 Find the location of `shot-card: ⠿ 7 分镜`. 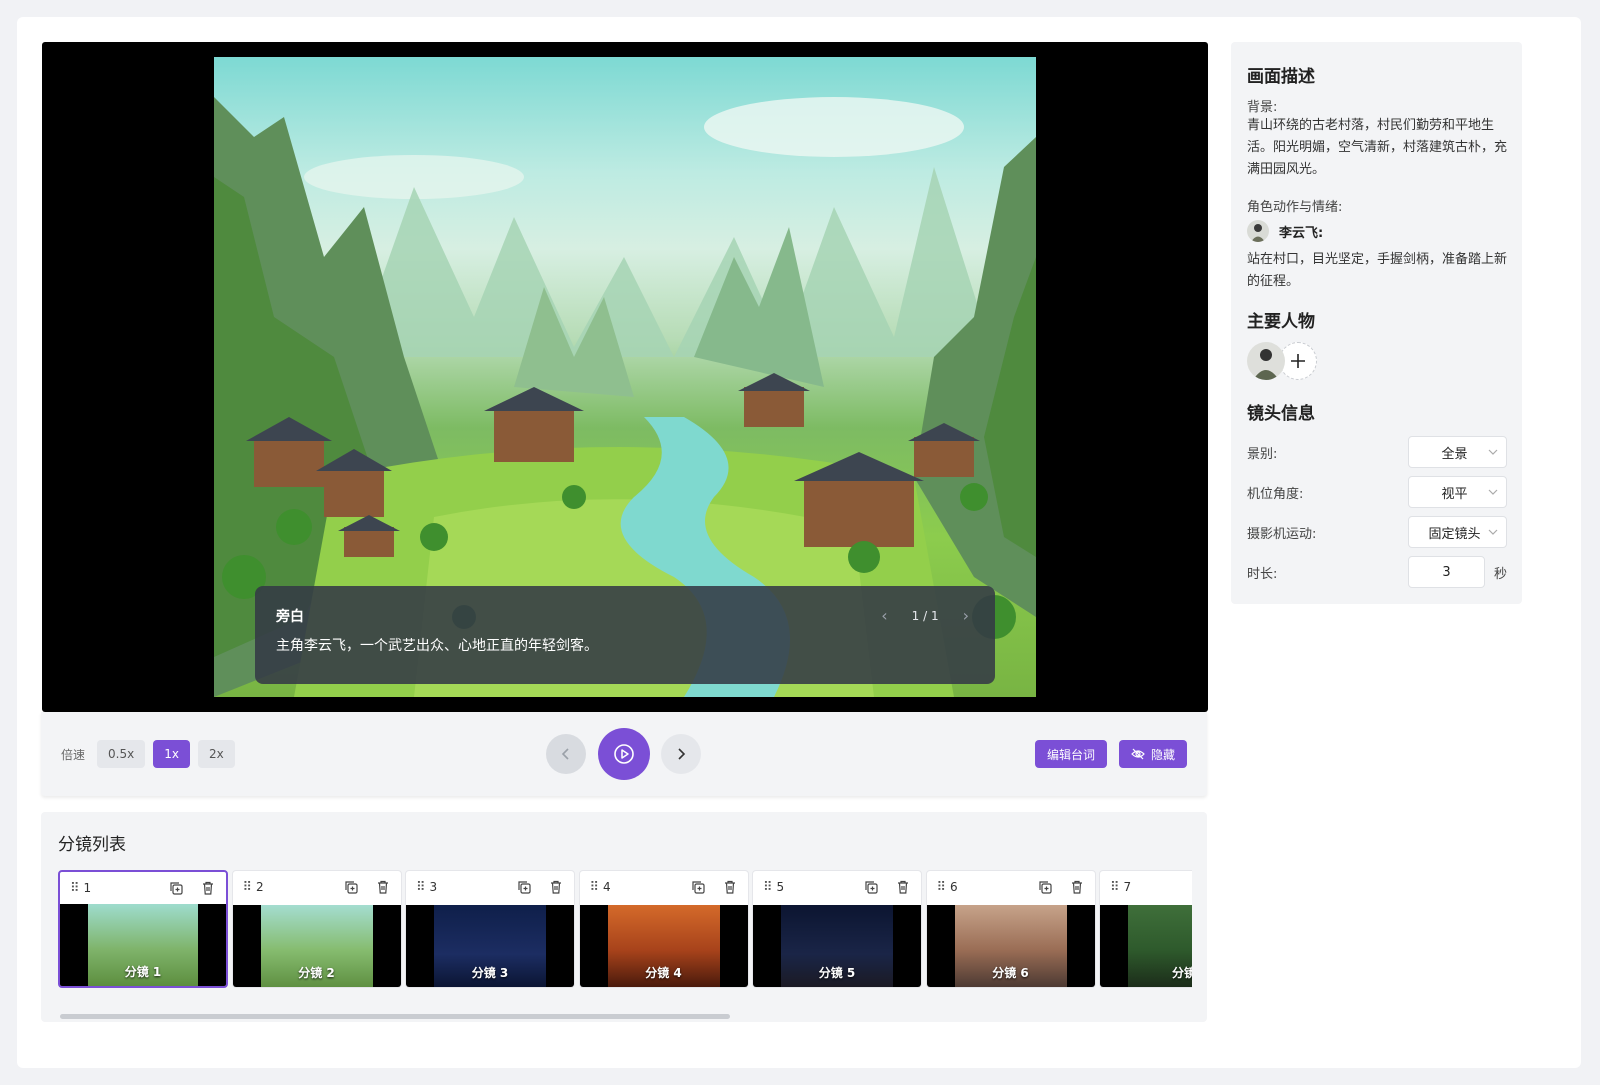

shot-card: ⠿ 7 分镜 is located at coordinates (1145, 929).